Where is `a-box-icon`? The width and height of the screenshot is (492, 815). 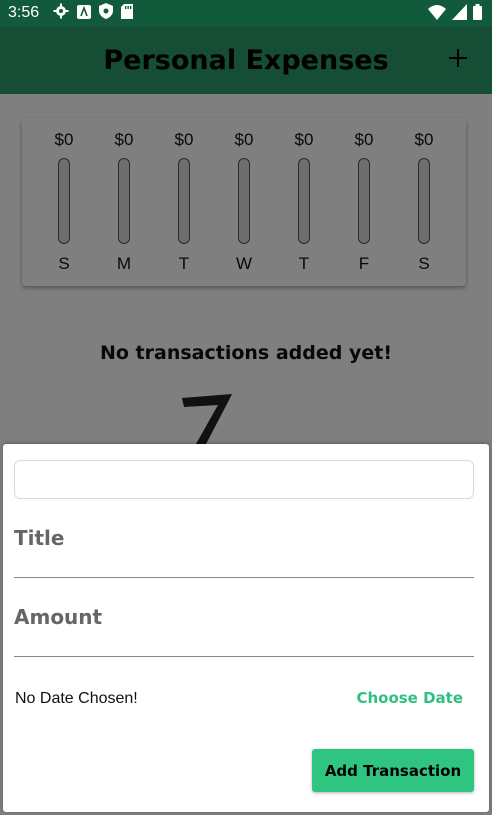 a-box-icon is located at coordinates (84, 13).